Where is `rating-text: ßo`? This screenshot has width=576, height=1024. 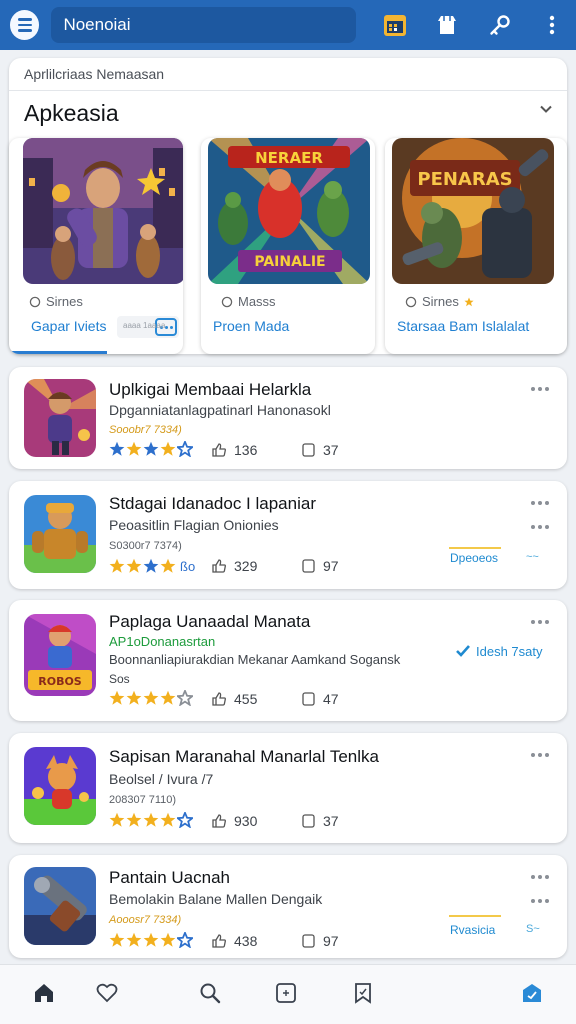
rating-text: ßo is located at coordinates (188, 566).